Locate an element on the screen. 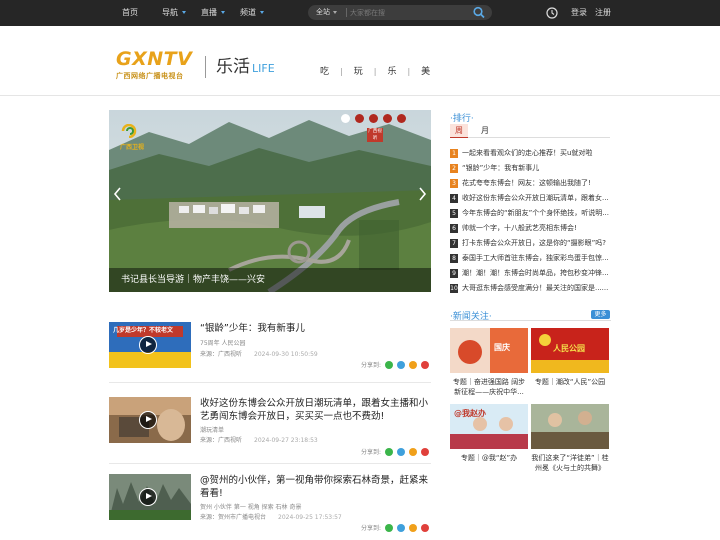 This screenshot has height=540, width=720. chevron-left-icon is located at coordinates (117, 194).